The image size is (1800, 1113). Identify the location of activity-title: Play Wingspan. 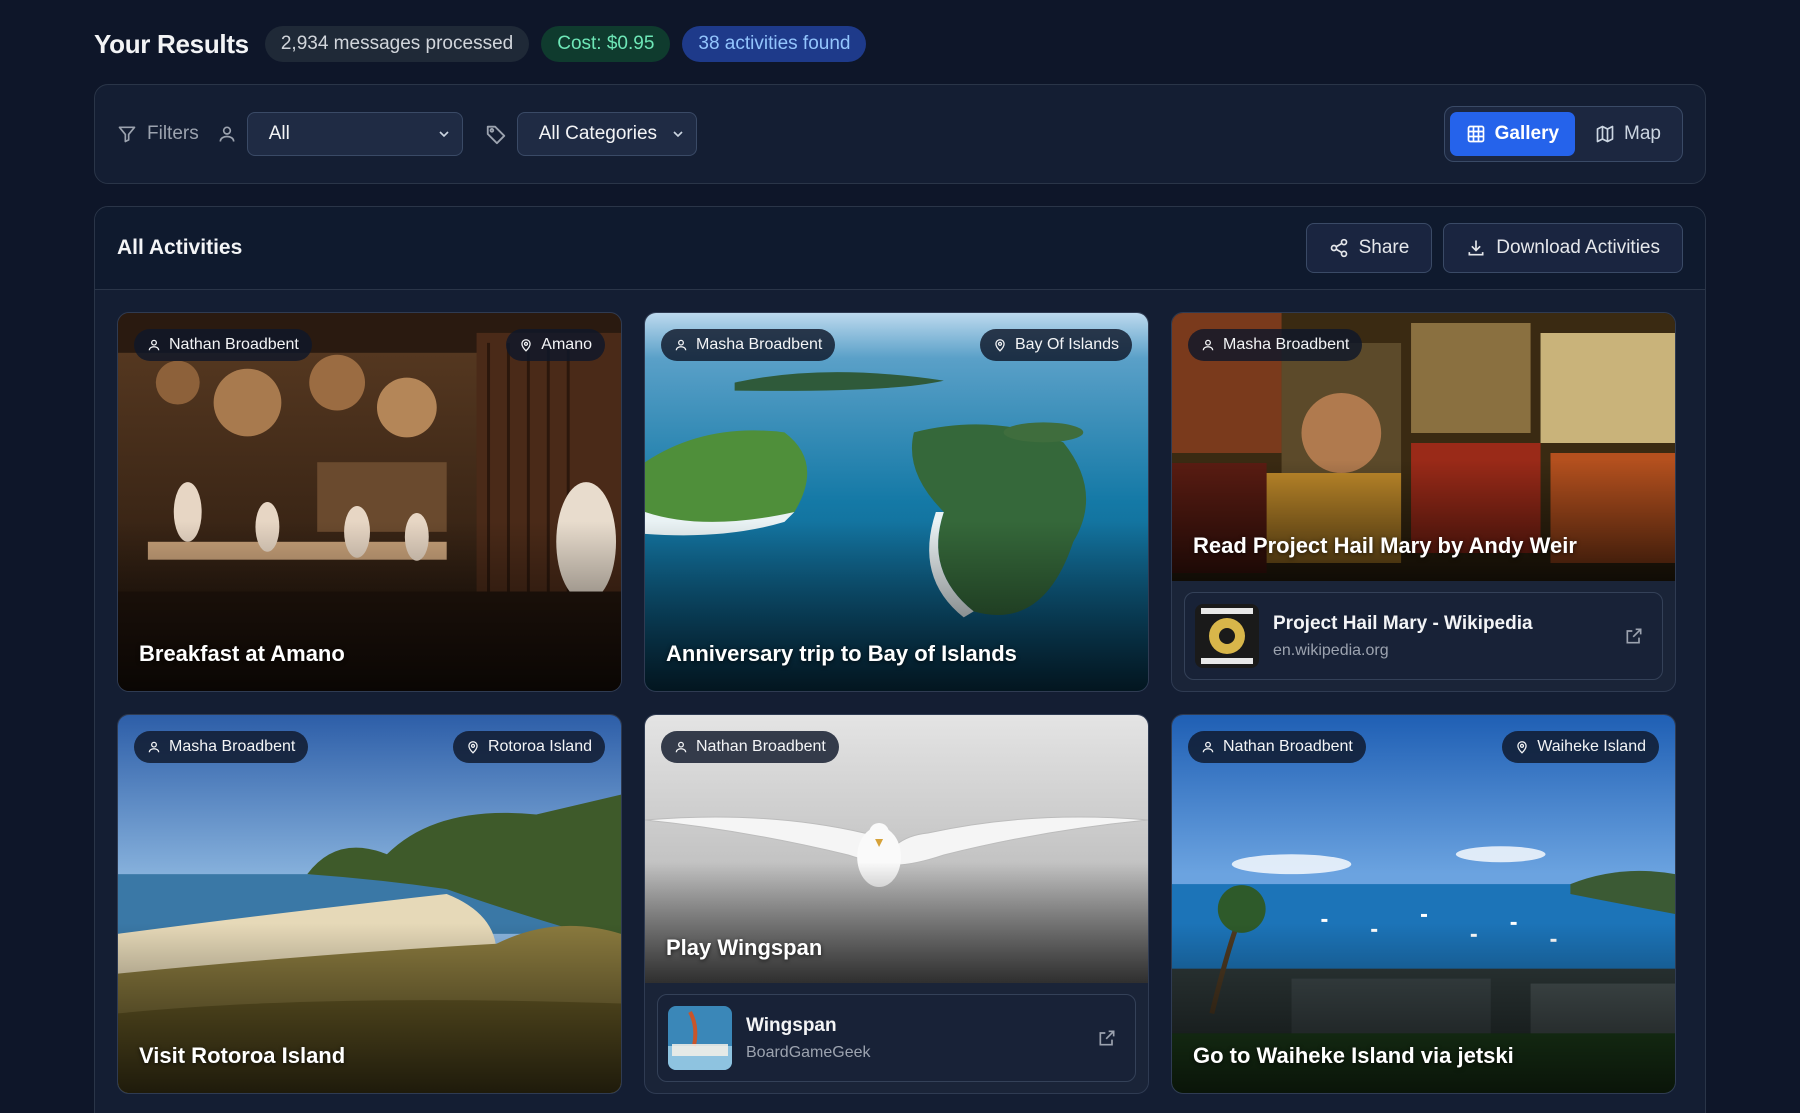
(744, 947).